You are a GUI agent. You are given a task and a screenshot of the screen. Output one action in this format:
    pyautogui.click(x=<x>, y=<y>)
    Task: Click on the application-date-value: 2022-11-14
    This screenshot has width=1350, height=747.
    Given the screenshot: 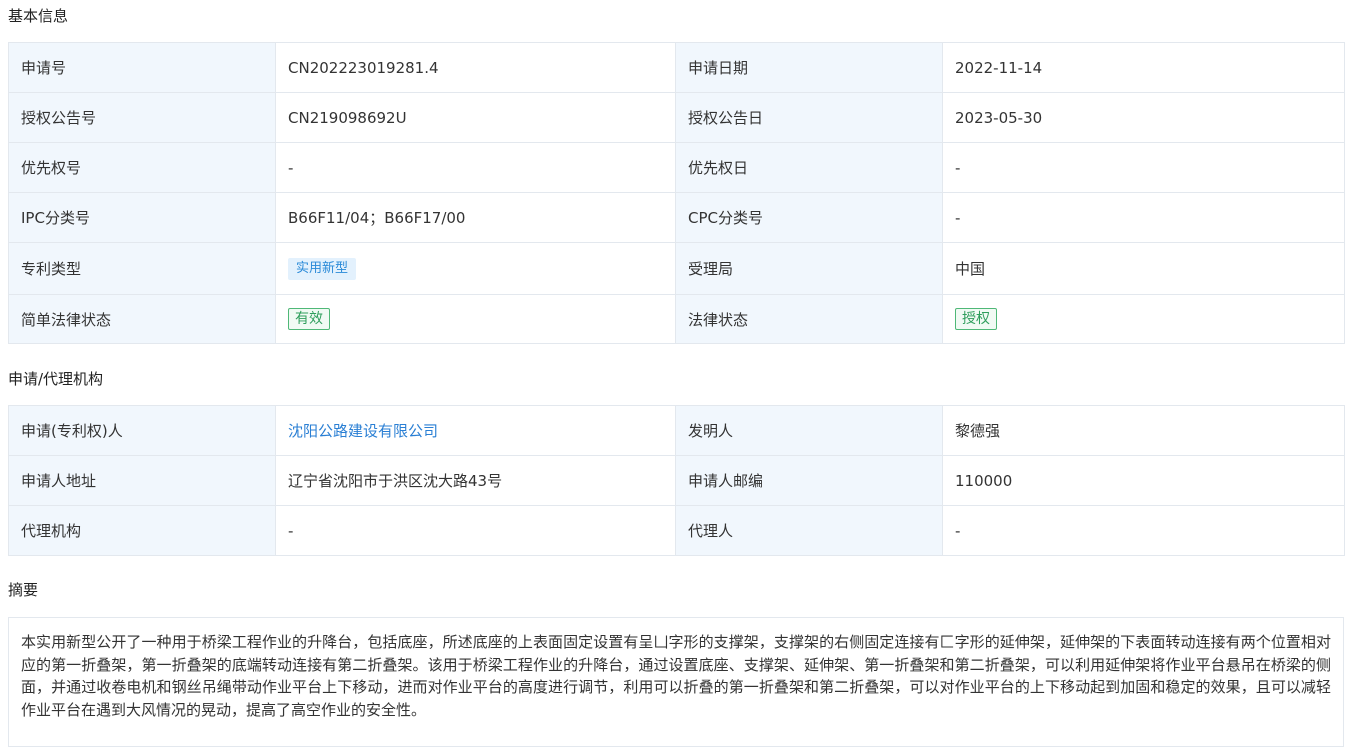 What is the action you would take?
    pyautogui.click(x=1143, y=67)
    